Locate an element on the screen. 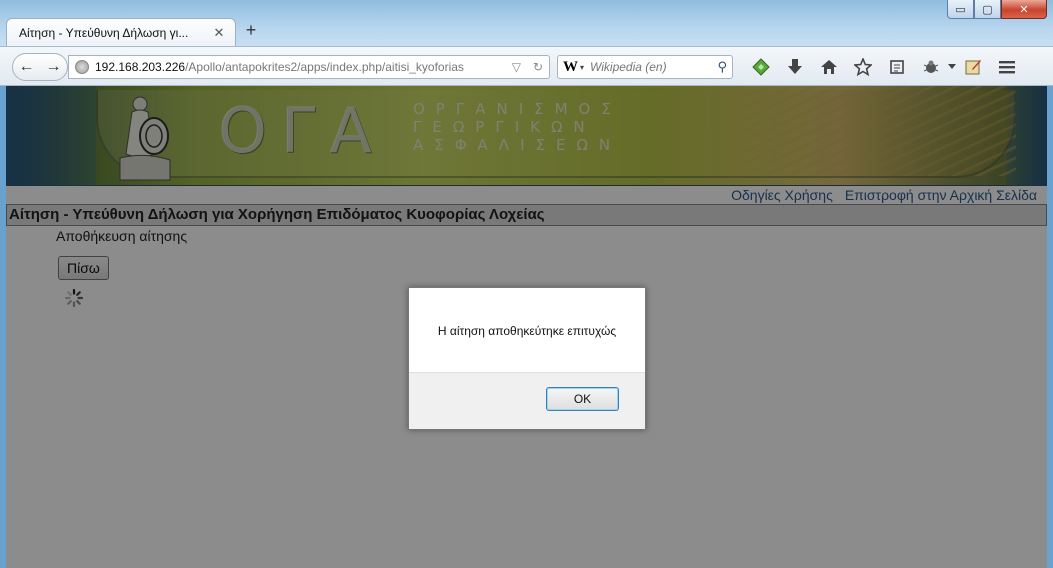 This screenshot has height=568, width=1053. browser-tab: Αίτηση - Υπεύθυνη Δήλωση γι... ✕ is located at coordinates (121, 32).